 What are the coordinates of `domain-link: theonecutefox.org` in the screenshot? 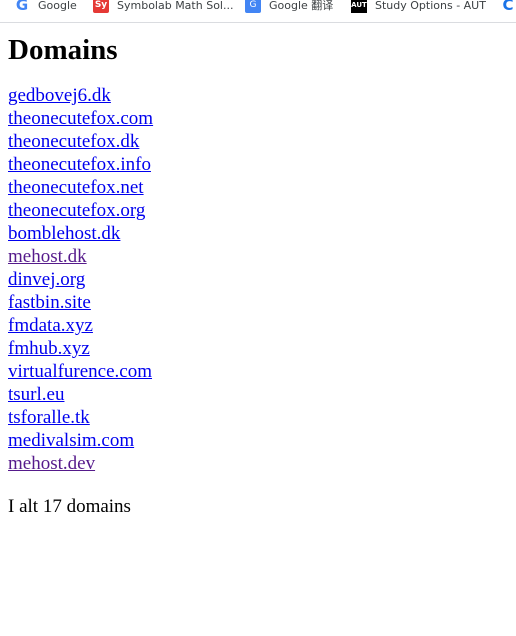 It's located at (76, 210).